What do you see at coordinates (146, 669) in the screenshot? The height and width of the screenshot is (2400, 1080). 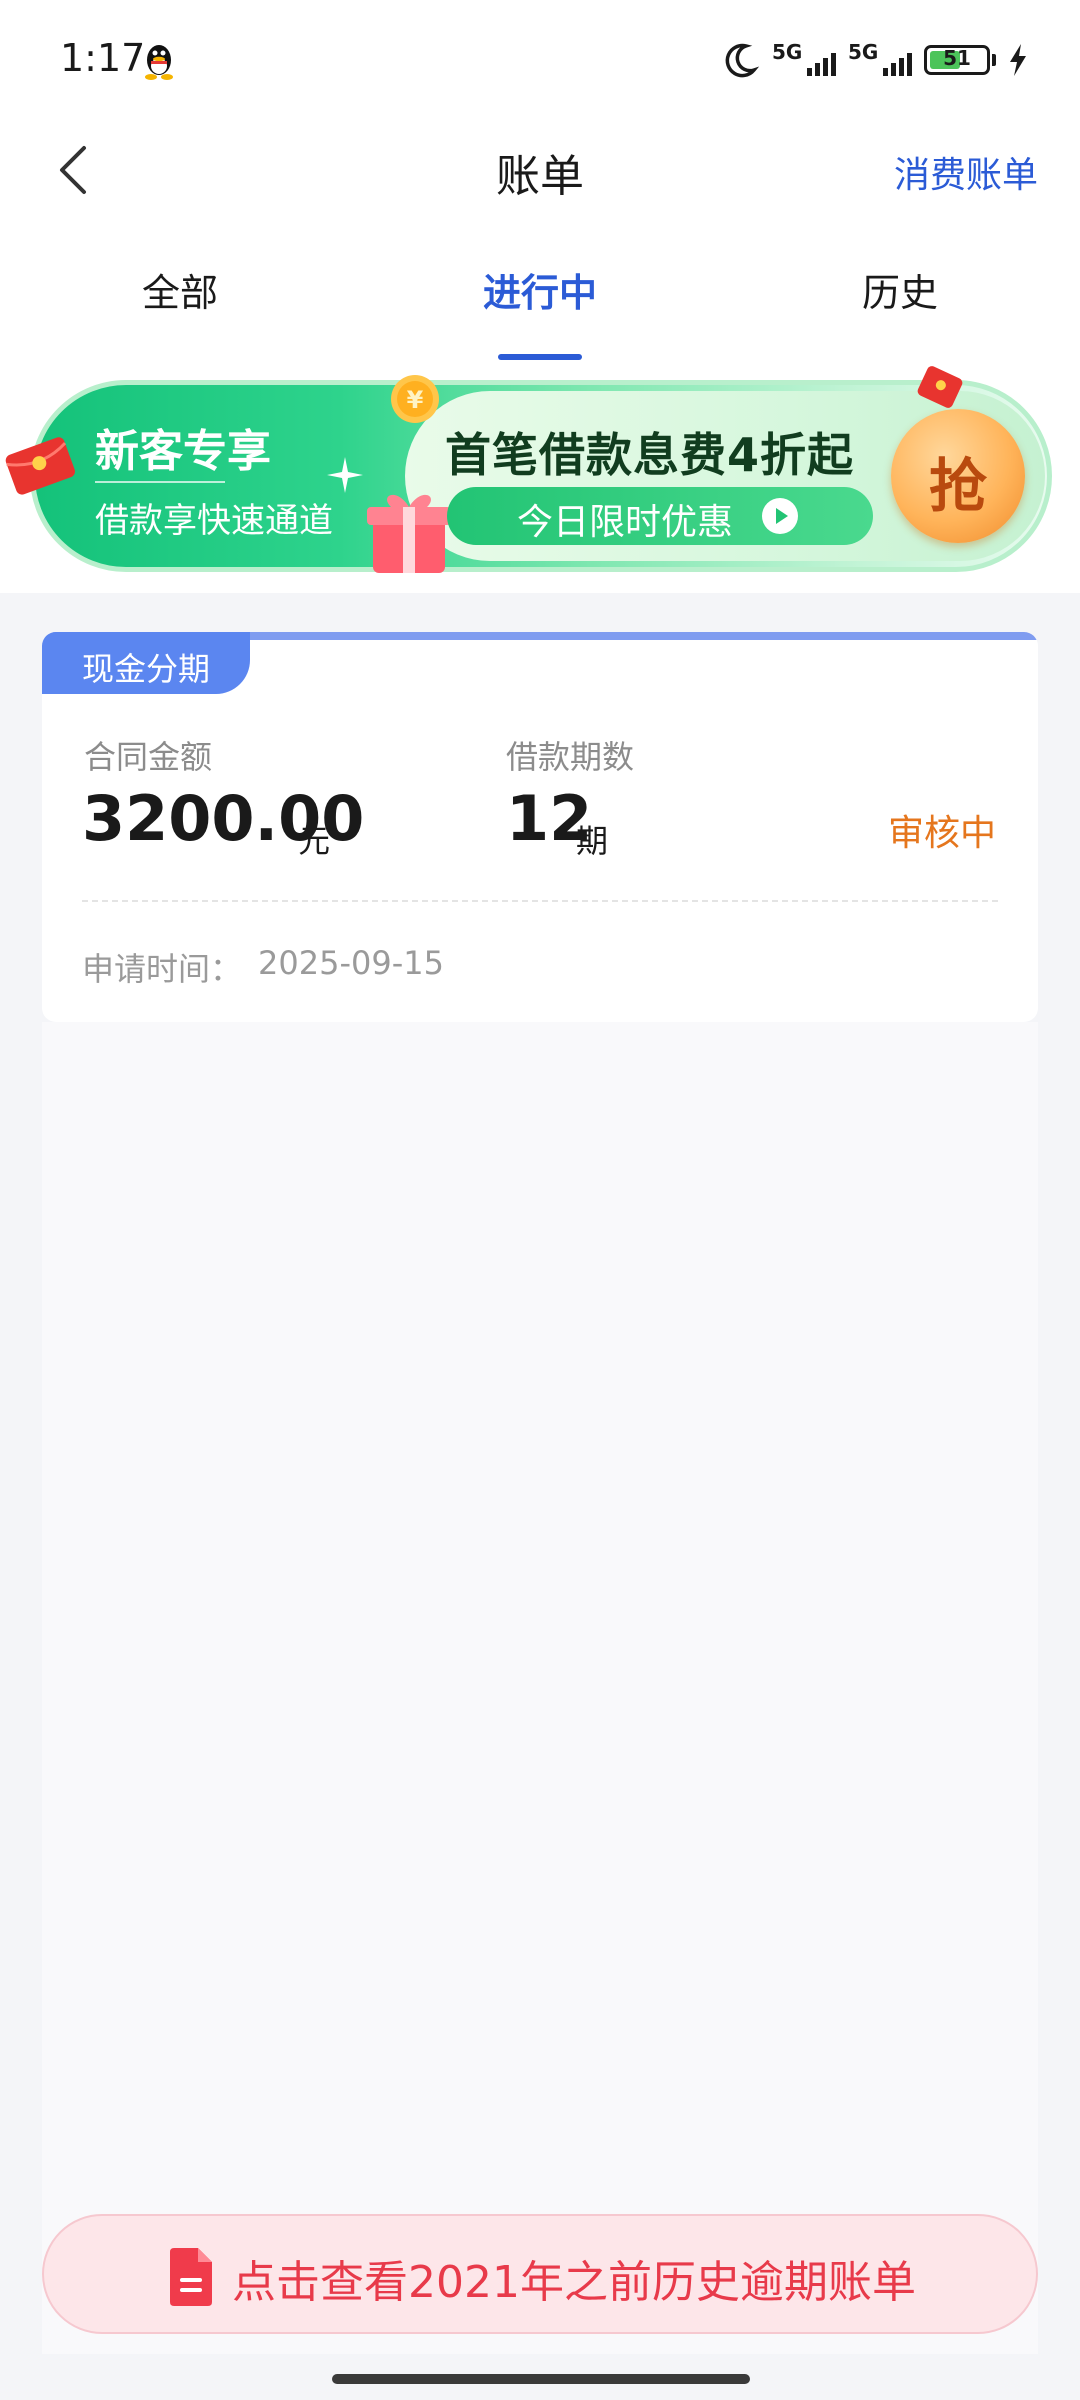 I see `bill-type-label: 现金分期` at bounding box center [146, 669].